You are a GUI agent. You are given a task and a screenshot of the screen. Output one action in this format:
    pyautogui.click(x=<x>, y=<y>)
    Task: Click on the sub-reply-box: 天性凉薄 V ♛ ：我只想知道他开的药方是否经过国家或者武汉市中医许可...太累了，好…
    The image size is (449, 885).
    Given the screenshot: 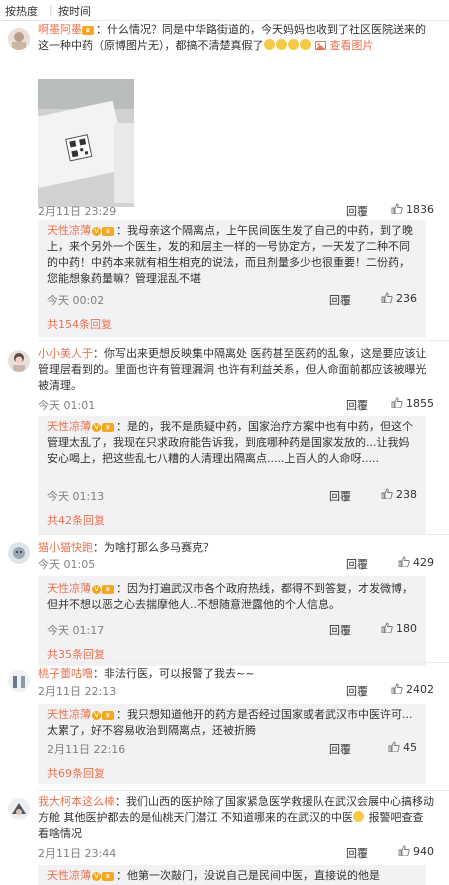 What is the action you would take?
    pyautogui.click(x=232, y=744)
    